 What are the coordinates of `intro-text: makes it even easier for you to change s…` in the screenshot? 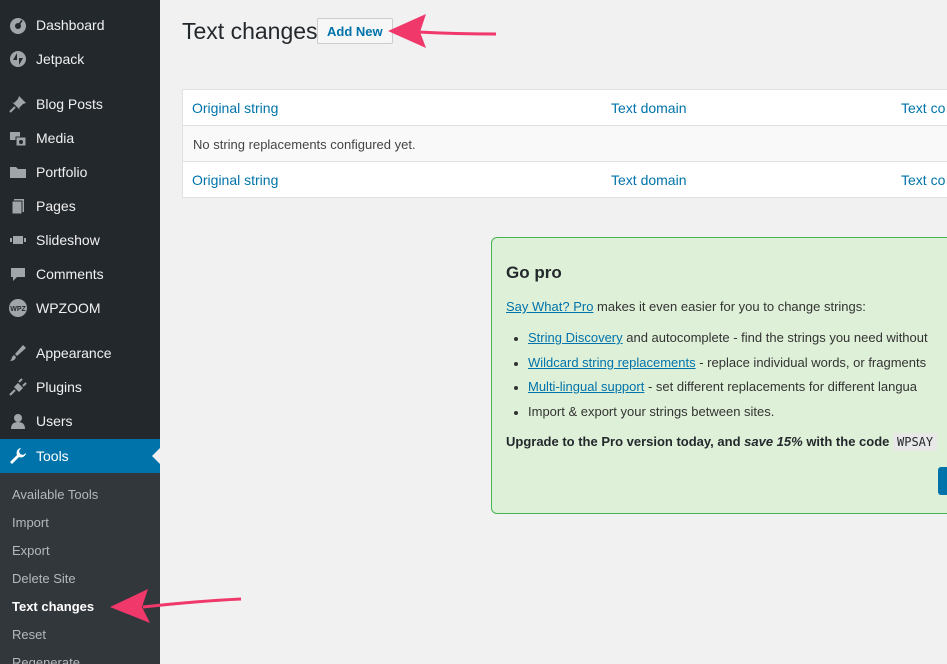 It's located at (729, 306).